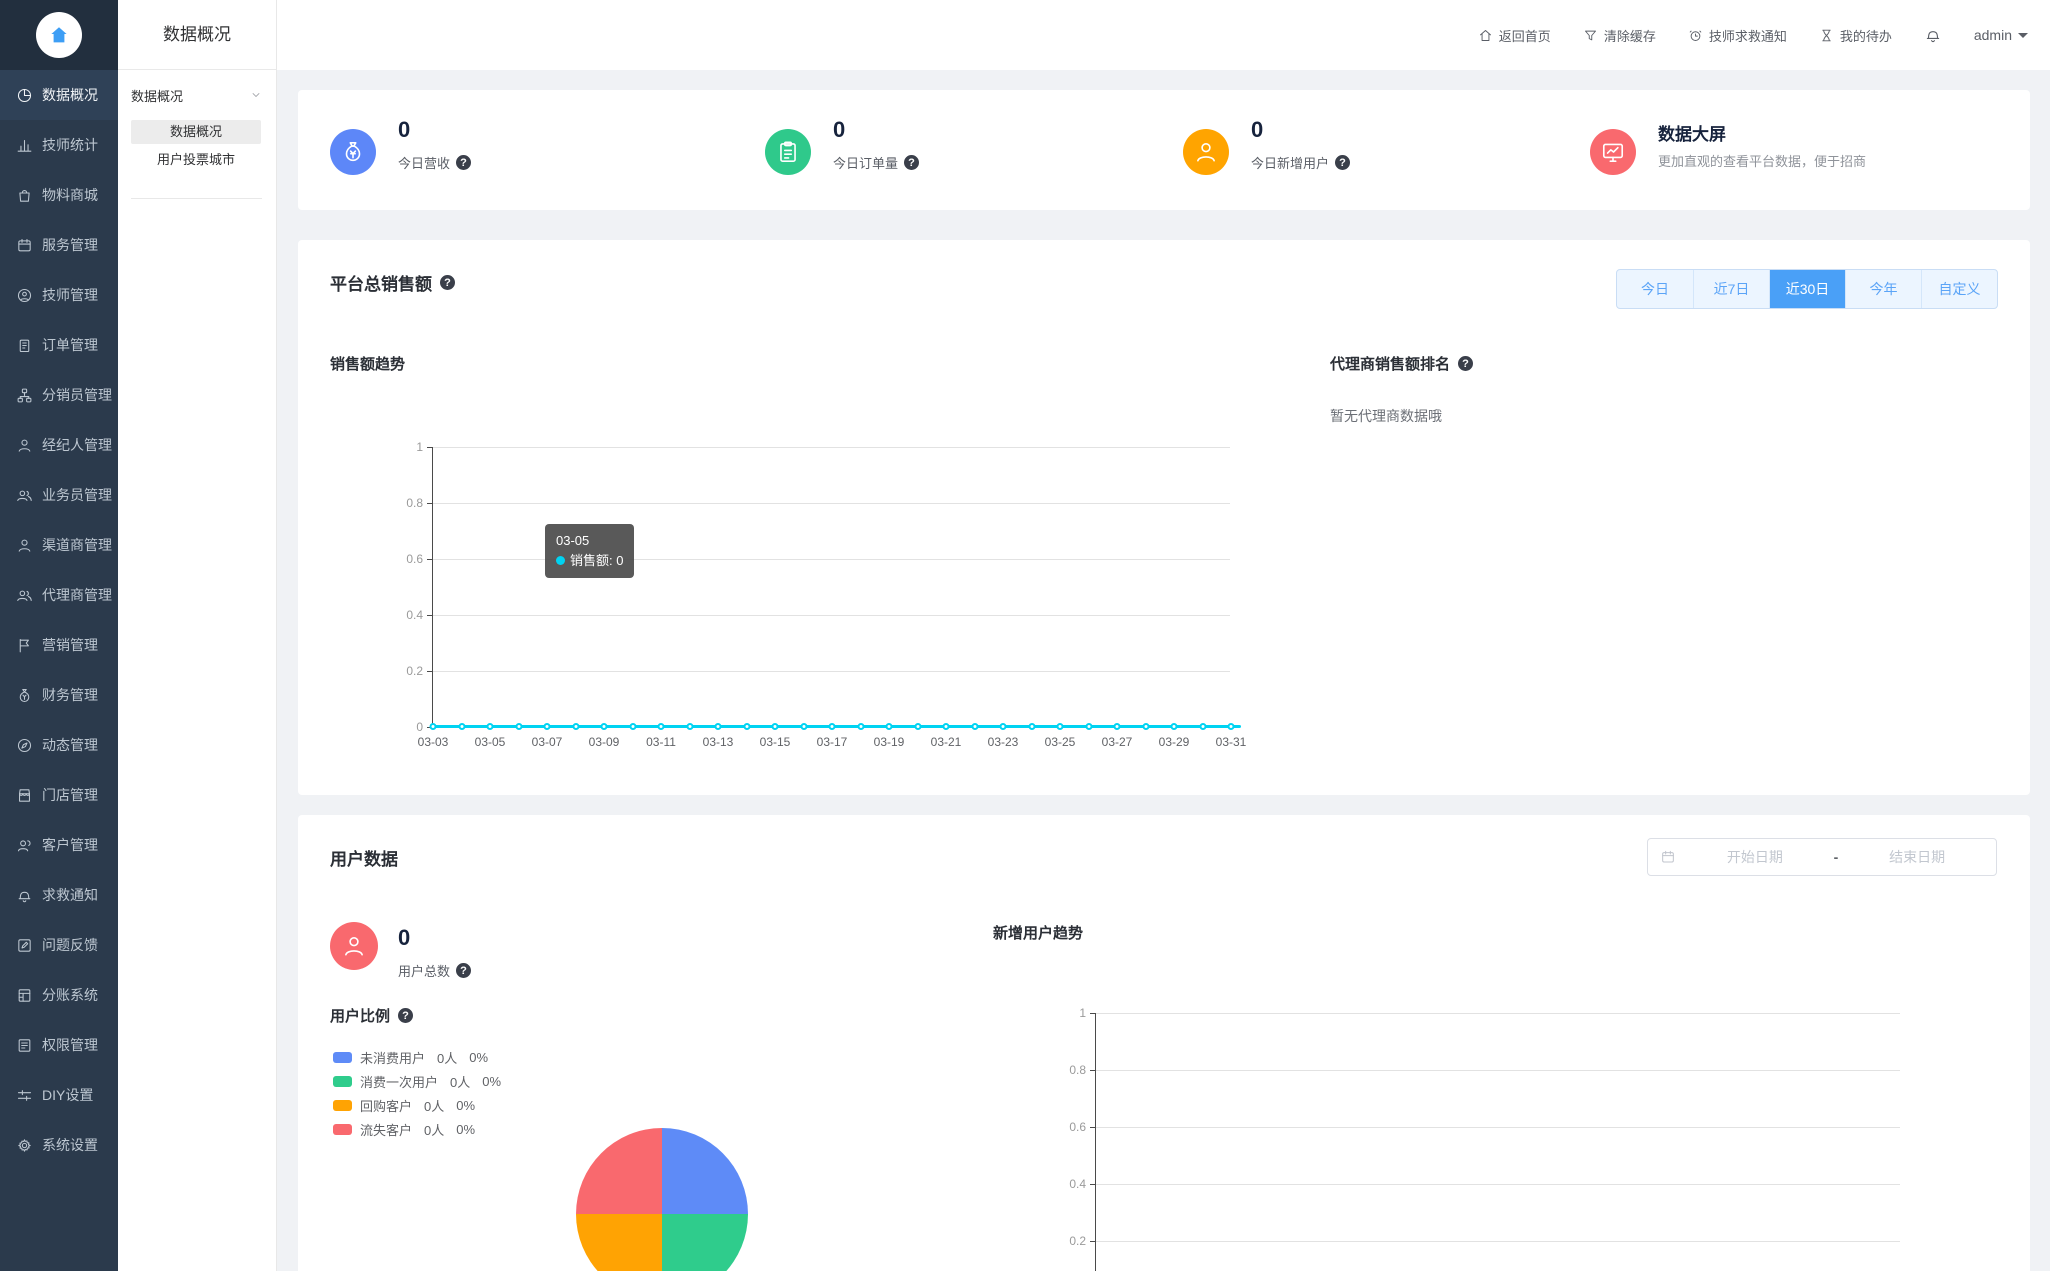 The height and width of the screenshot is (1271, 2050). What do you see at coordinates (1807, 289) in the screenshot?
I see `period-tab: 近30日` at bounding box center [1807, 289].